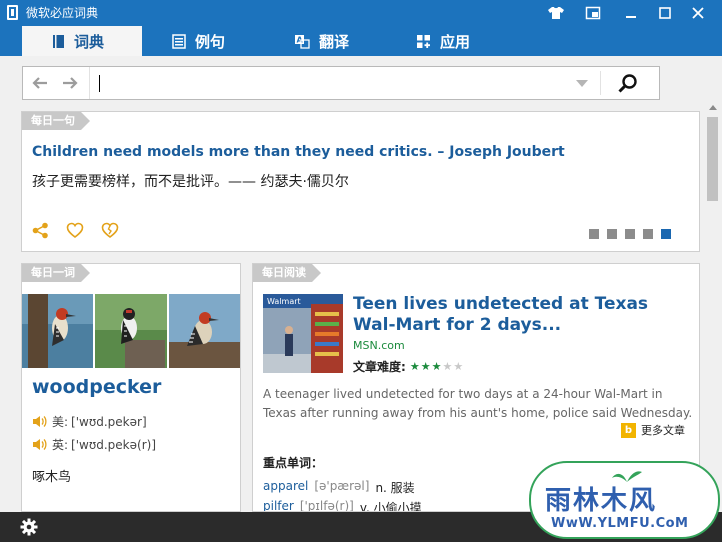 This screenshot has width=722, height=542. I want to click on us-phonetic: ['wʊd.pekər], so click(109, 421).